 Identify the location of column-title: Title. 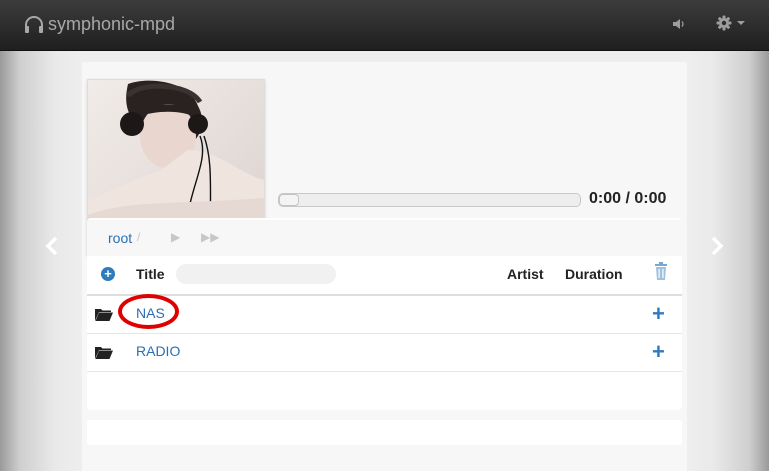
(150, 274).